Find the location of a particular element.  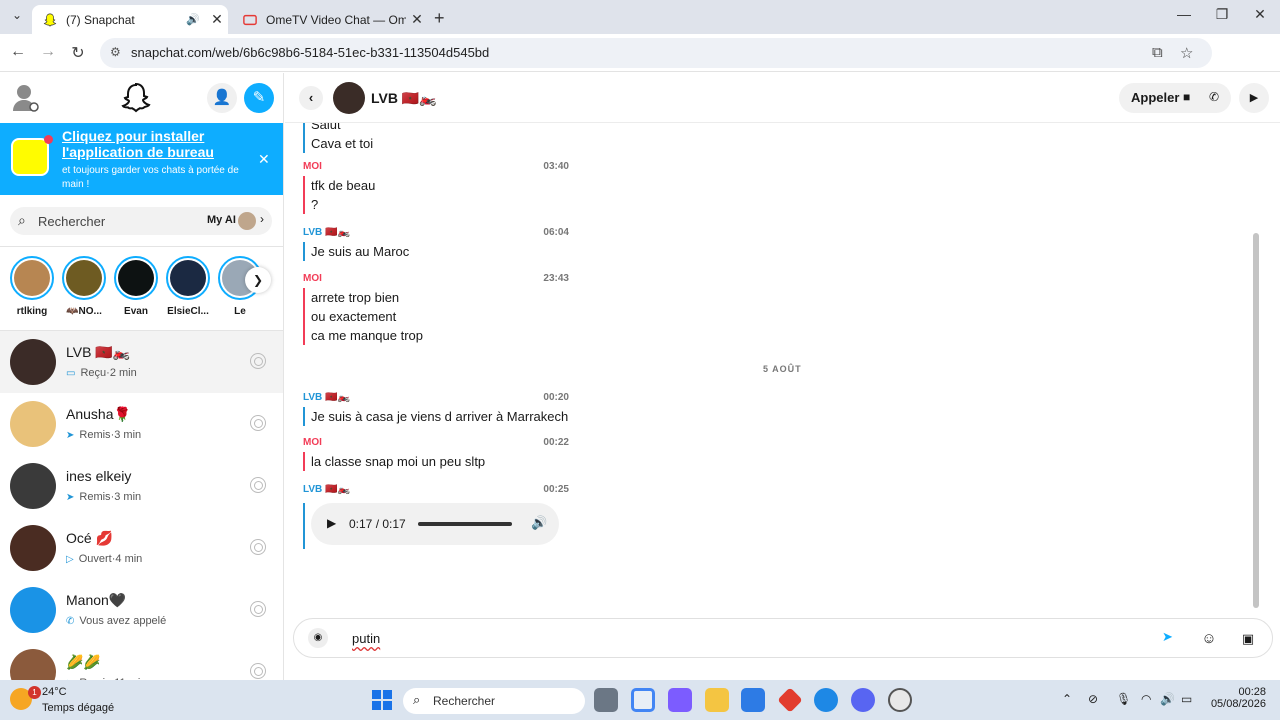

sidebar-header: 👤 ✎ is located at coordinates (141, 98).